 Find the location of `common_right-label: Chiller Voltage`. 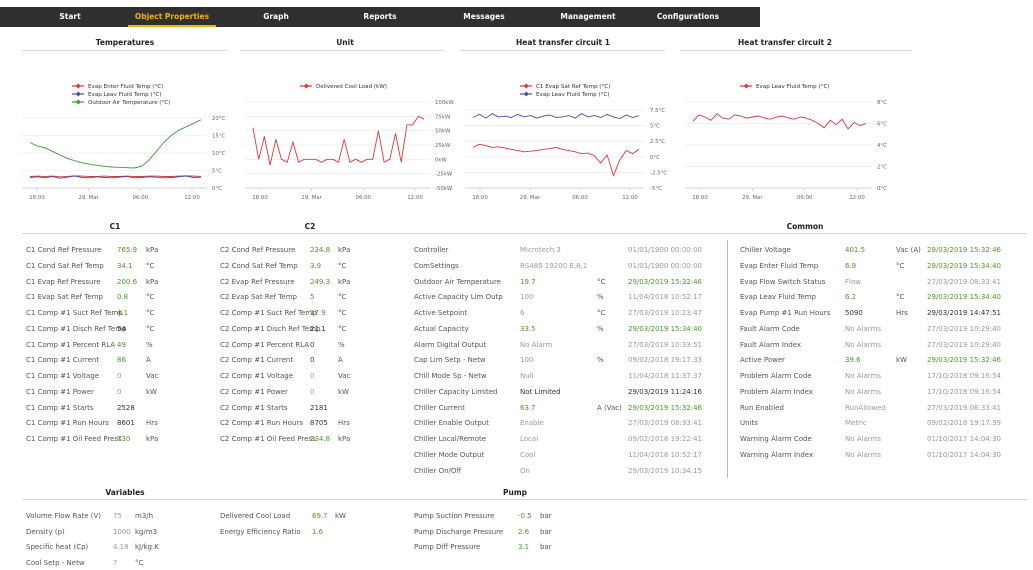

common_right-label: Chiller Voltage is located at coordinates (765, 250).